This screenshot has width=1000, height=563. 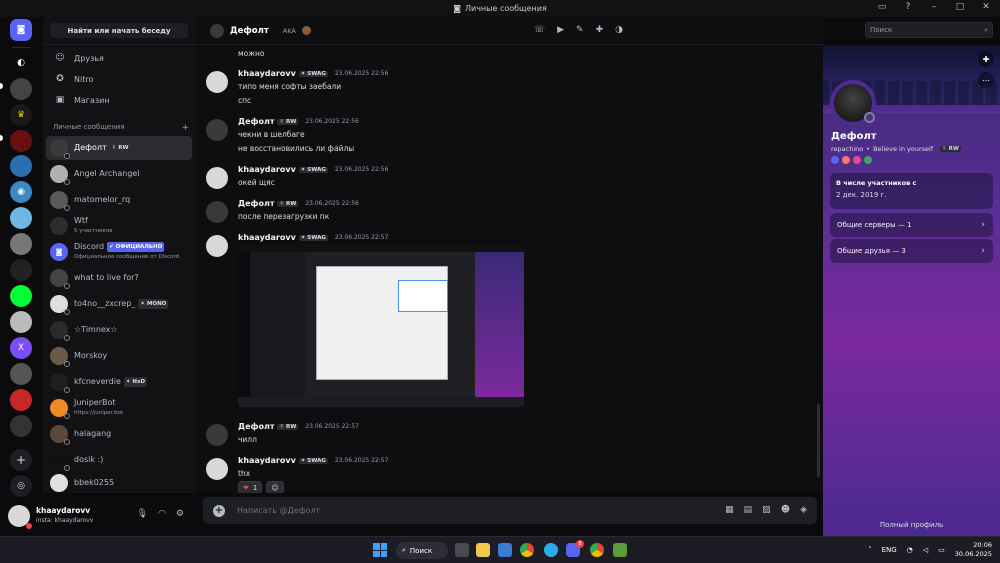 What do you see at coordinates (119, 460) in the screenshot?
I see `dm-item: dosik :)` at bounding box center [119, 460].